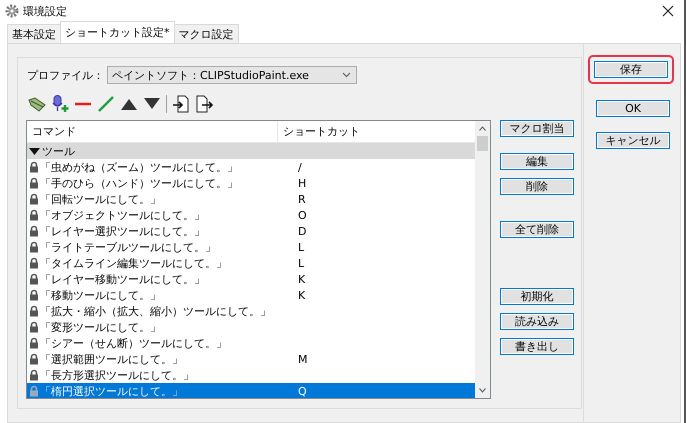 The image size is (686, 423). Describe the element at coordinates (251, 263) in the screenshot. I see `list-row: 「タイムライン編集ツールにして。」 L` at that location.